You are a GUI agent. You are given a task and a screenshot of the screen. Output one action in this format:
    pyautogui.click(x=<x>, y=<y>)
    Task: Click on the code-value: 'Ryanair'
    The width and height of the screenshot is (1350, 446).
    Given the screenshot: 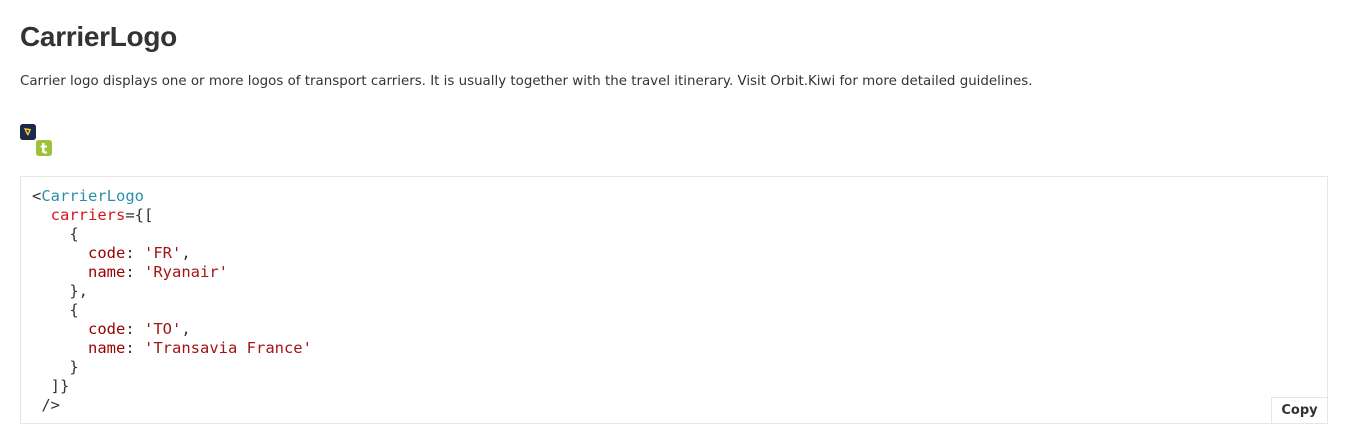 What is the action you would take?
    pyautogui.click(x=186, y=272)
    